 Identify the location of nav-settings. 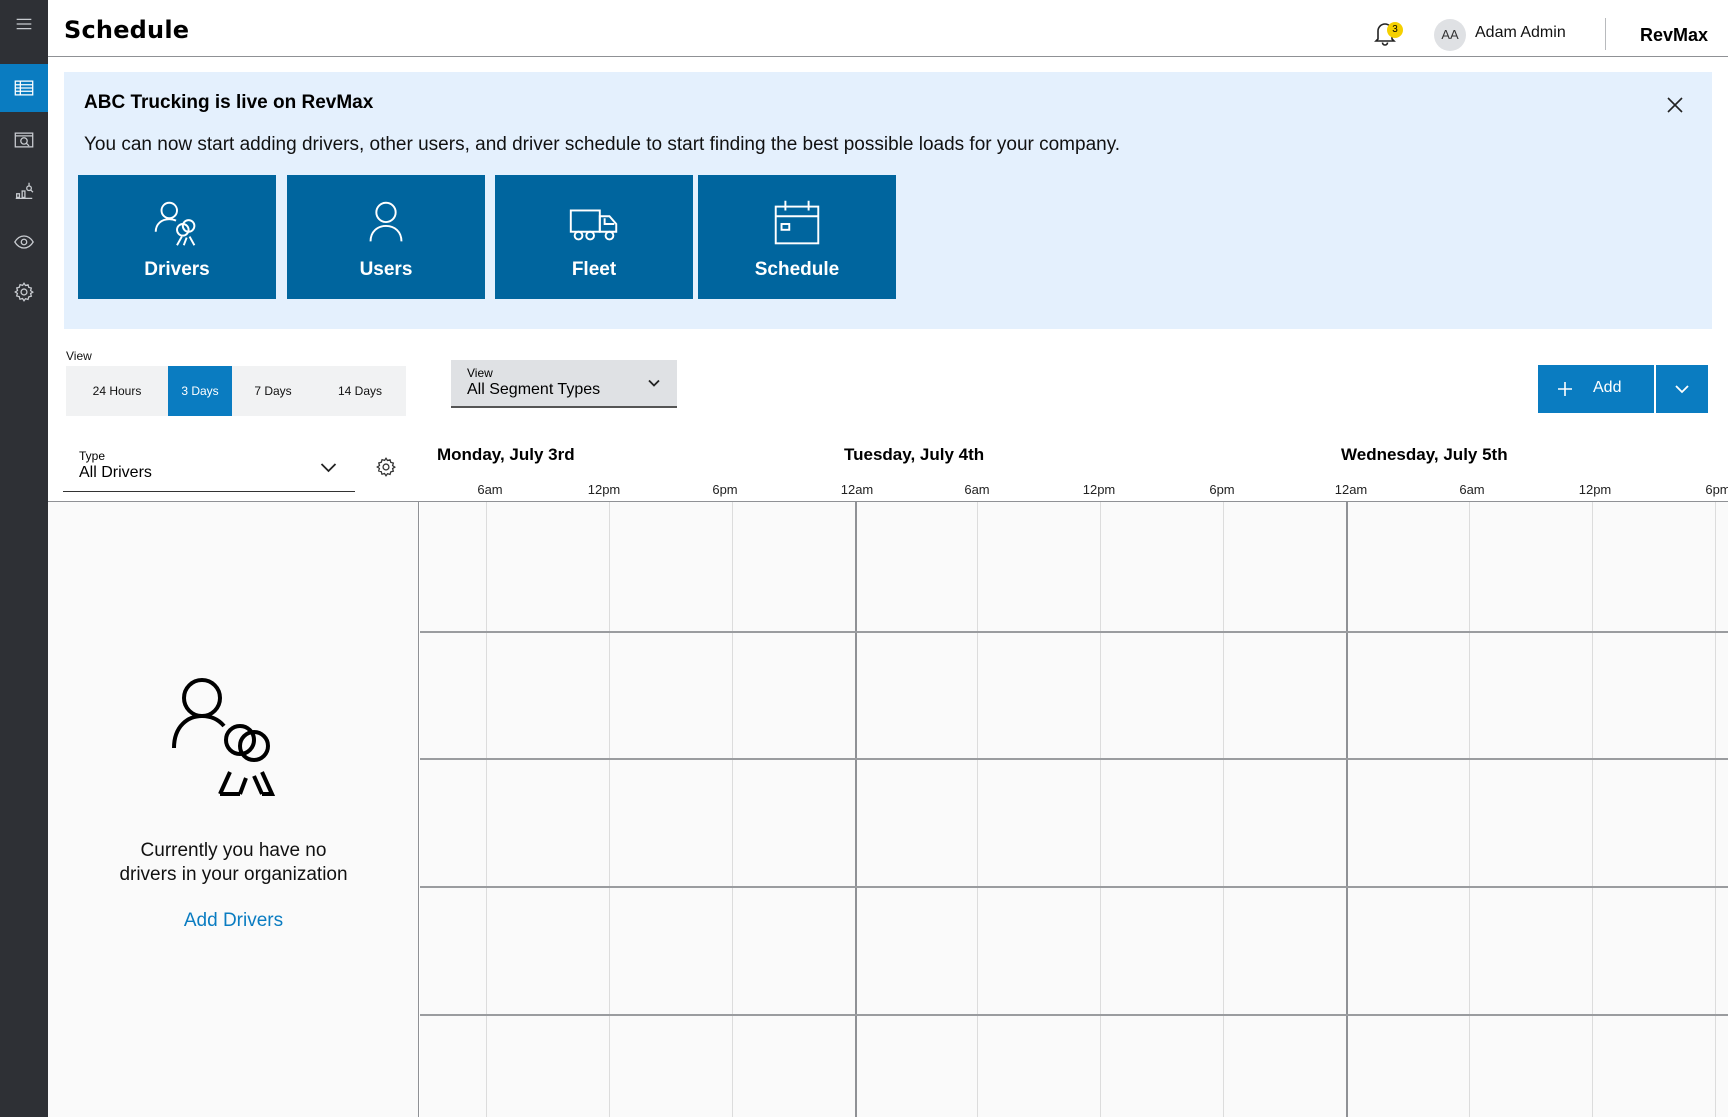
(24, 292).